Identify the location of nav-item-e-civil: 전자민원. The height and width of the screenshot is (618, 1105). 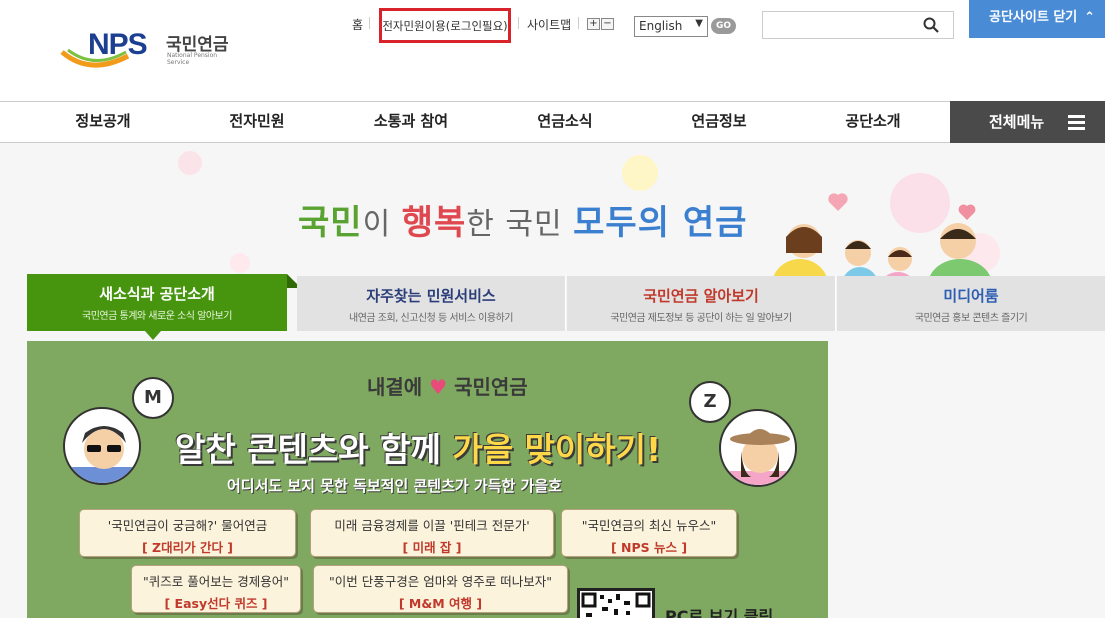
(257, 122).